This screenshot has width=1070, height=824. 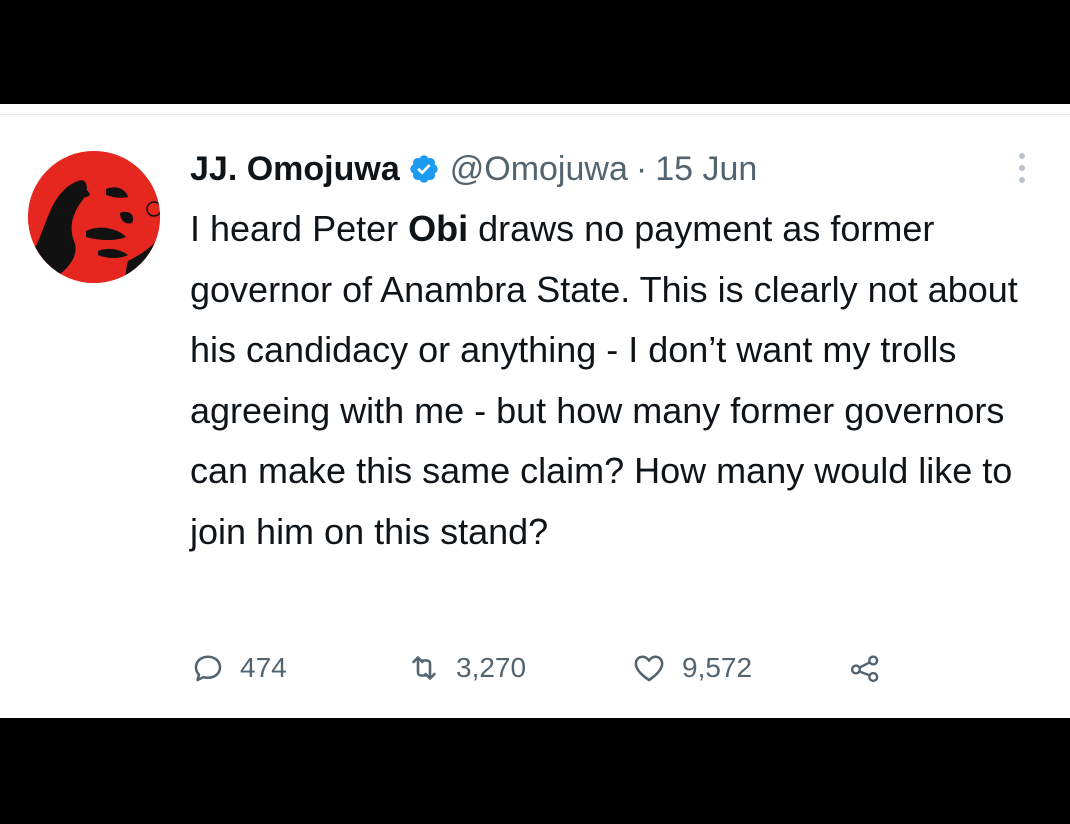 I want to click on card-divider, so click(x=535, y=114).